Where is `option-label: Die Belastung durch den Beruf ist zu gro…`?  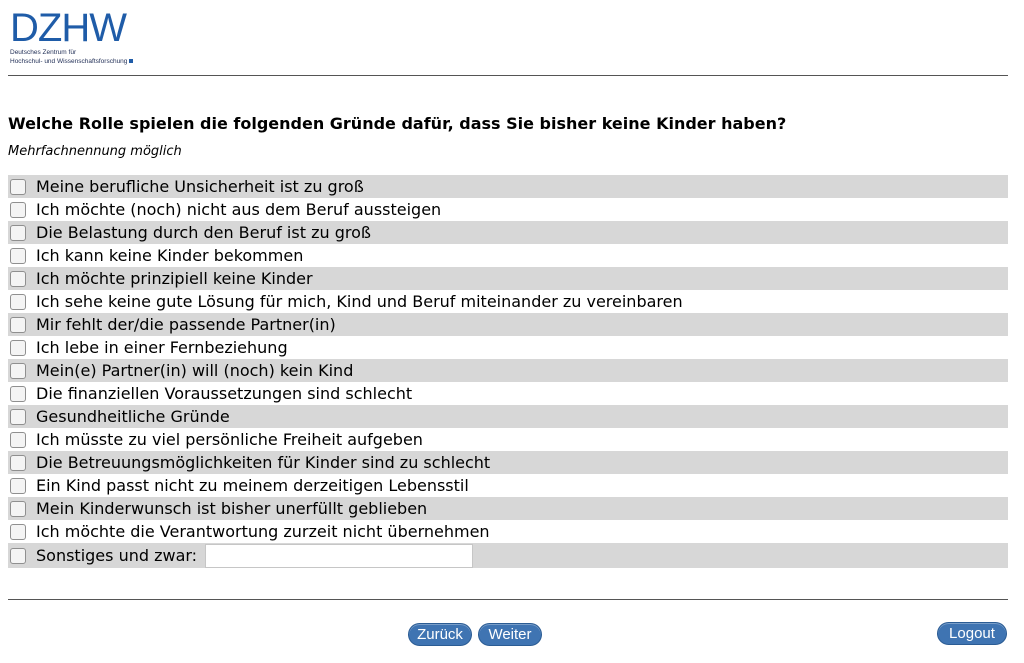
option-label: Die Belastung durch den Beruf ist zu gro… is located at coordinates (203, 232).